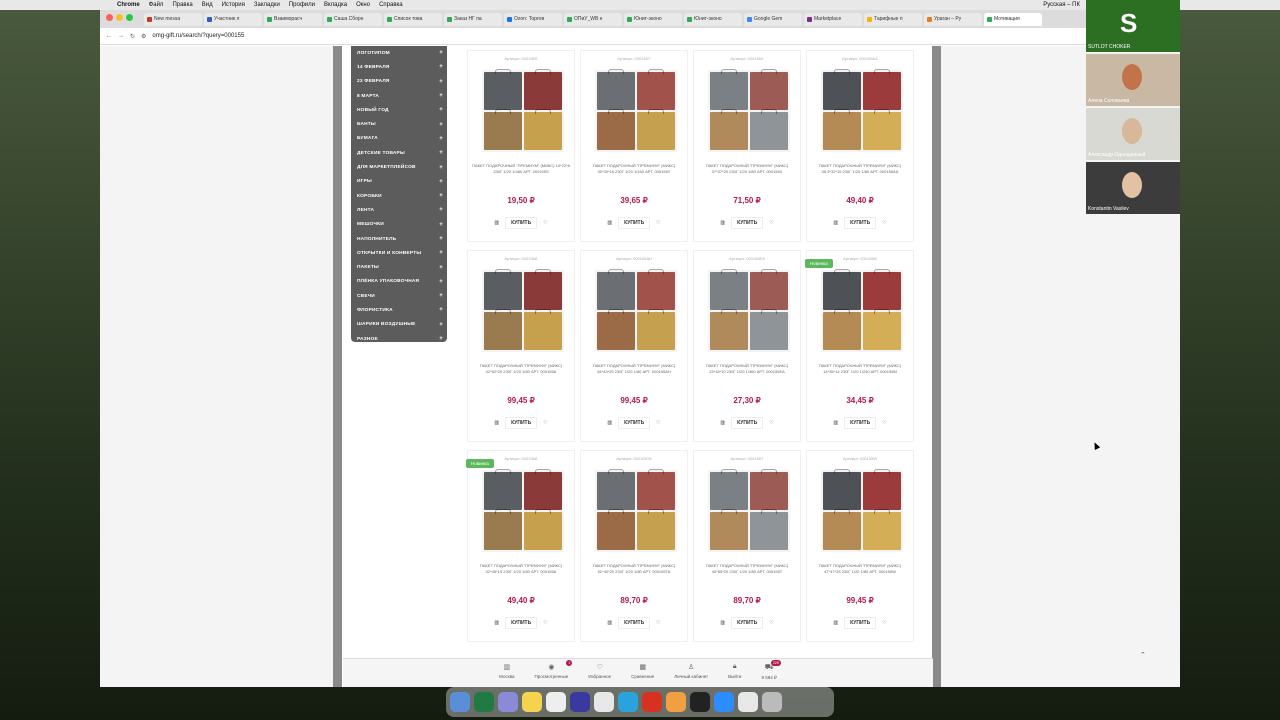 The image size is (1280, 720). I want to click on menu-item: История, so click(233, 5).